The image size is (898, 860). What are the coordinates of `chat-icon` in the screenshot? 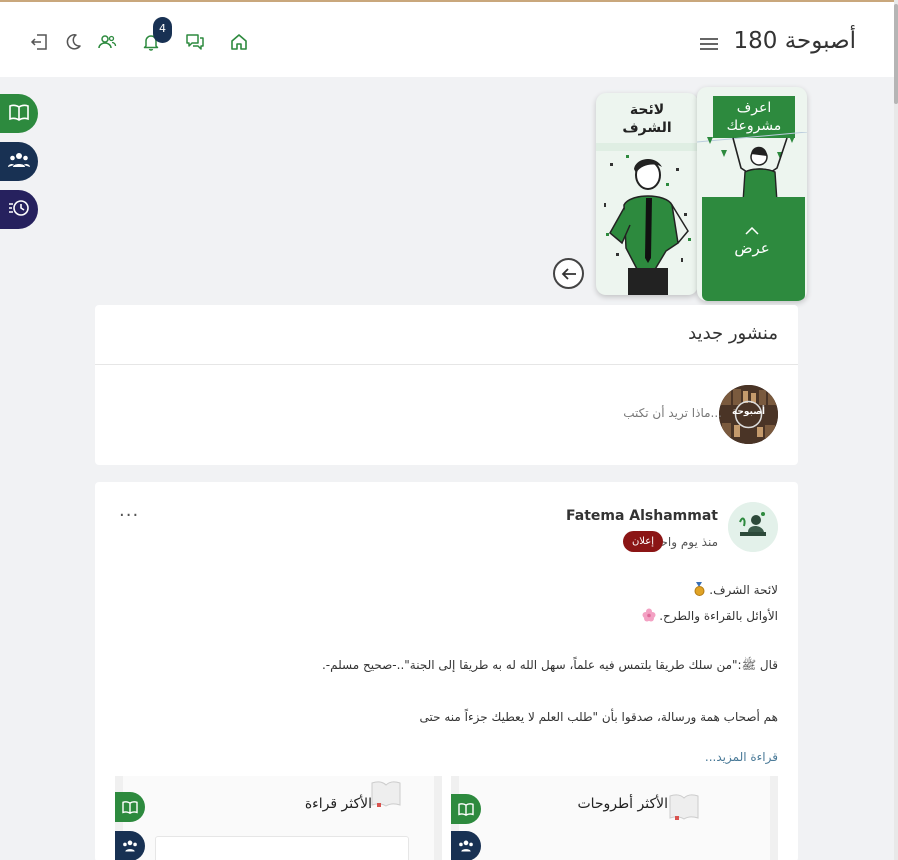 It's located at (195, 42).